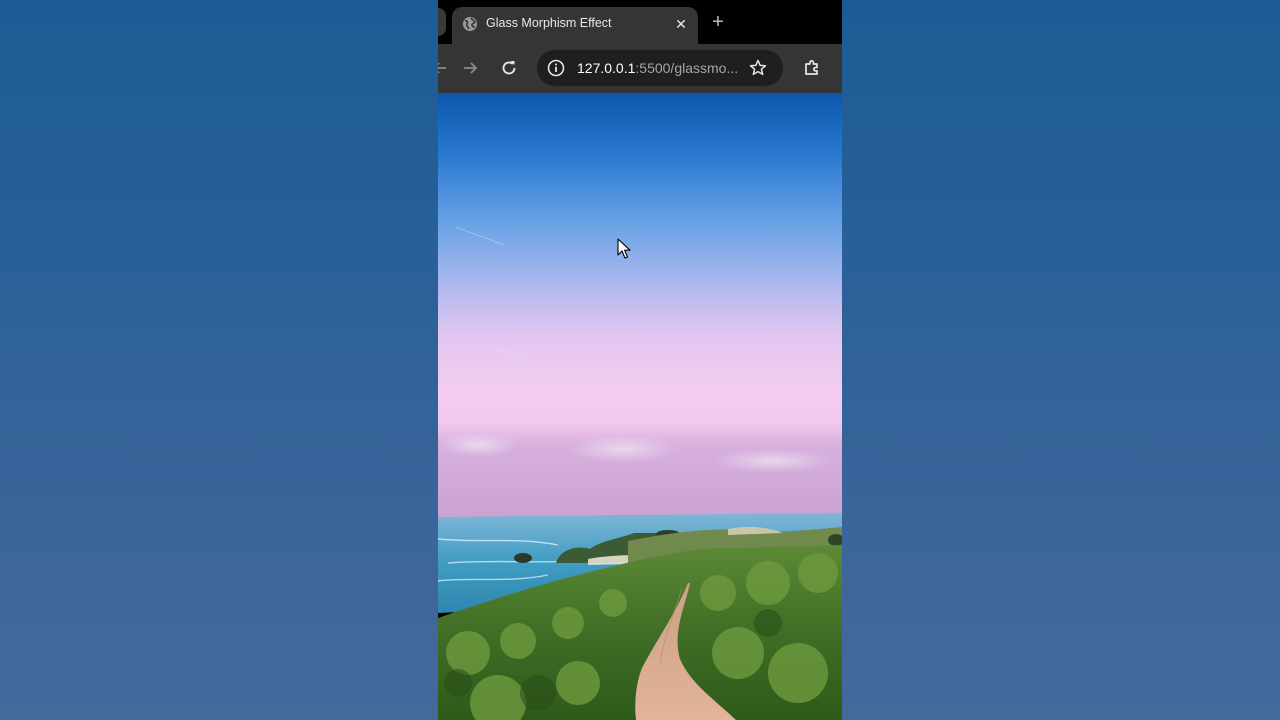 The height and width of the screenshot is (720, 1280). What do you see at coordinates (444, 68) in the screenshot?
I see `arrow-left-icon` at bounding box center [444, 68].